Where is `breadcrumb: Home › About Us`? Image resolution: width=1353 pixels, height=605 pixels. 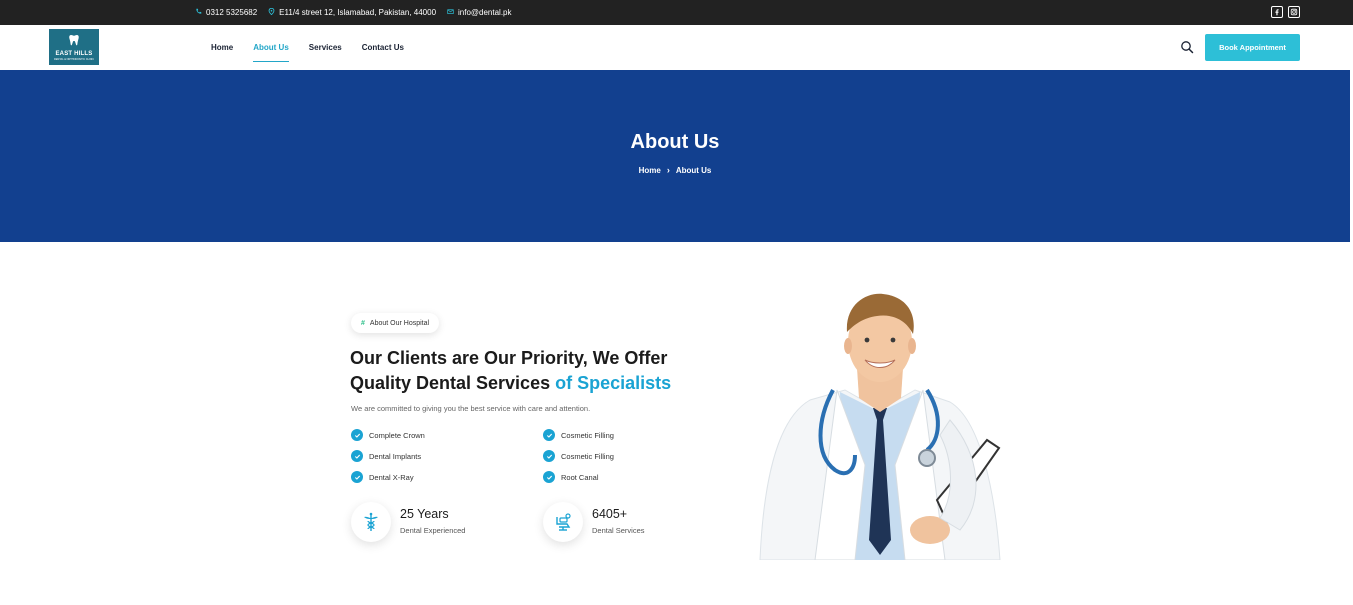 breadcrumb: Home › About Us is located at coordinates (675, 170).